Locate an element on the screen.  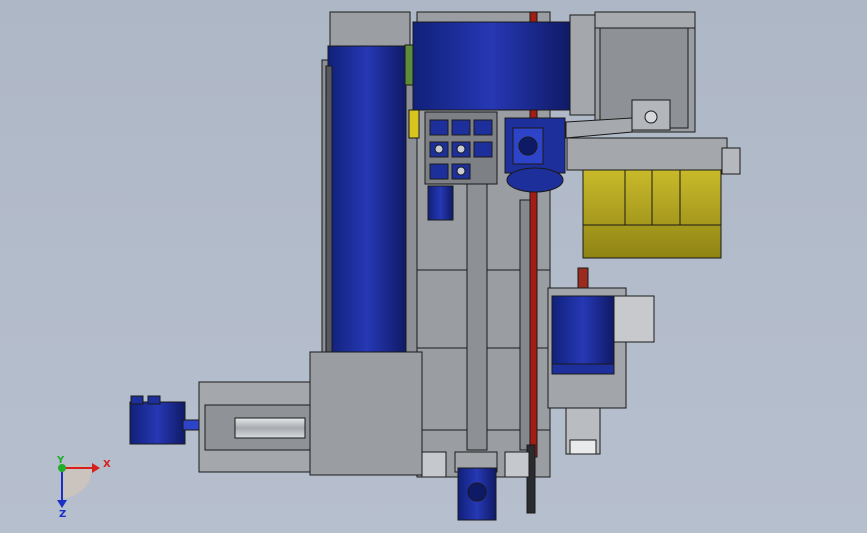
yellow-marker is located at coordinates (414, 124).